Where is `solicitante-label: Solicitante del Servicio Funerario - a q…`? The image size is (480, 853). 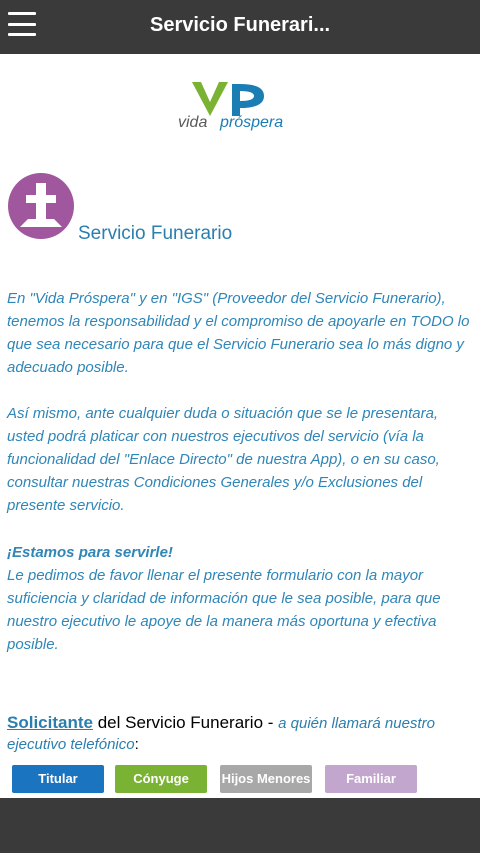 solicitante-label: Solicitante del Servicio Funerario - a q… is located at coordinates (242, 723).